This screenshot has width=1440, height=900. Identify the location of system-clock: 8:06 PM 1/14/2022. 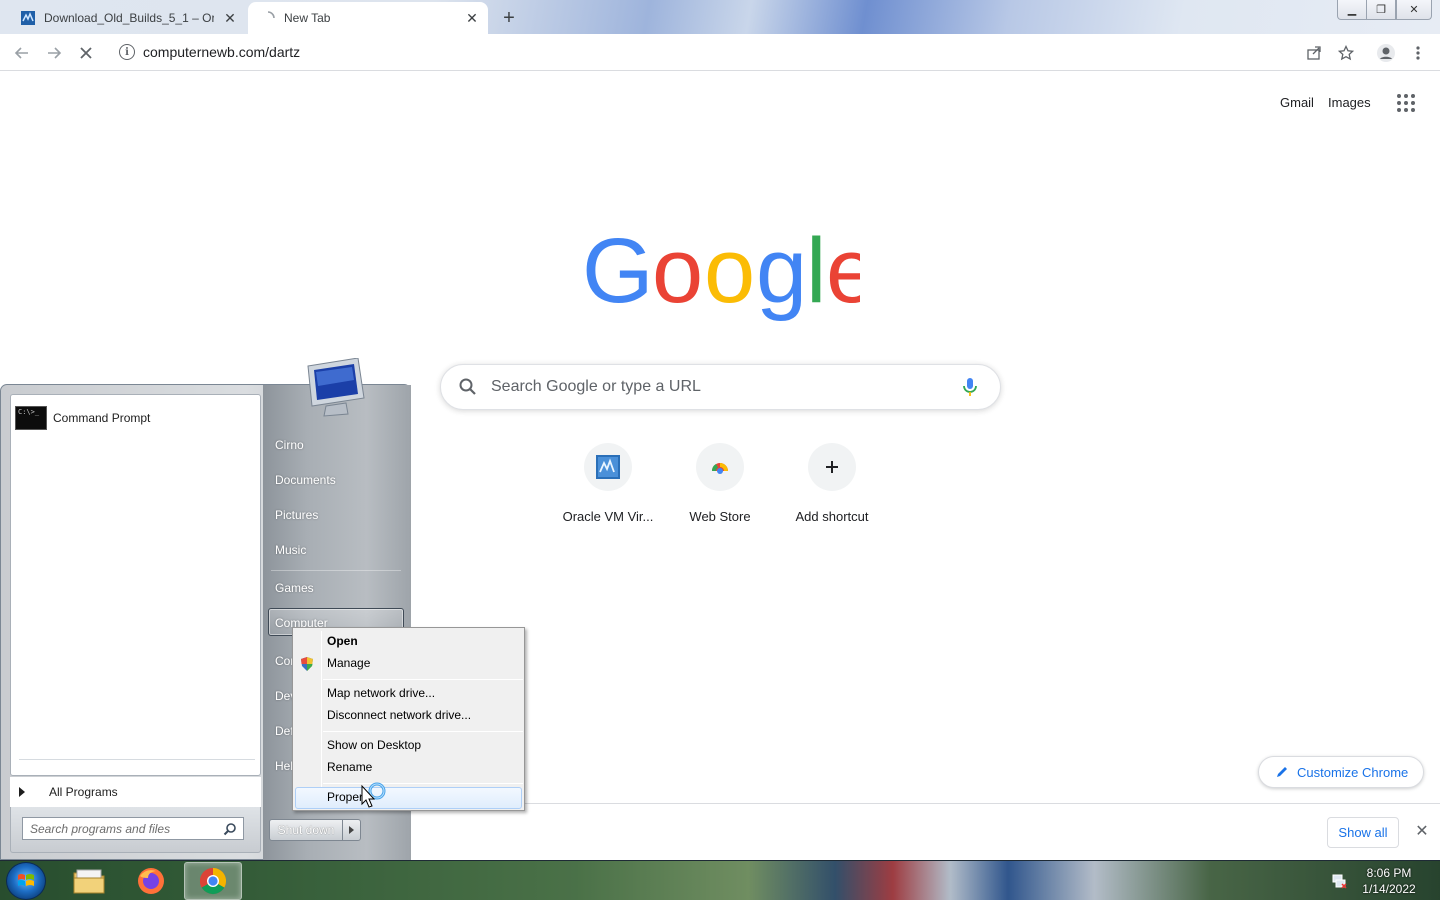
(1389, 881).